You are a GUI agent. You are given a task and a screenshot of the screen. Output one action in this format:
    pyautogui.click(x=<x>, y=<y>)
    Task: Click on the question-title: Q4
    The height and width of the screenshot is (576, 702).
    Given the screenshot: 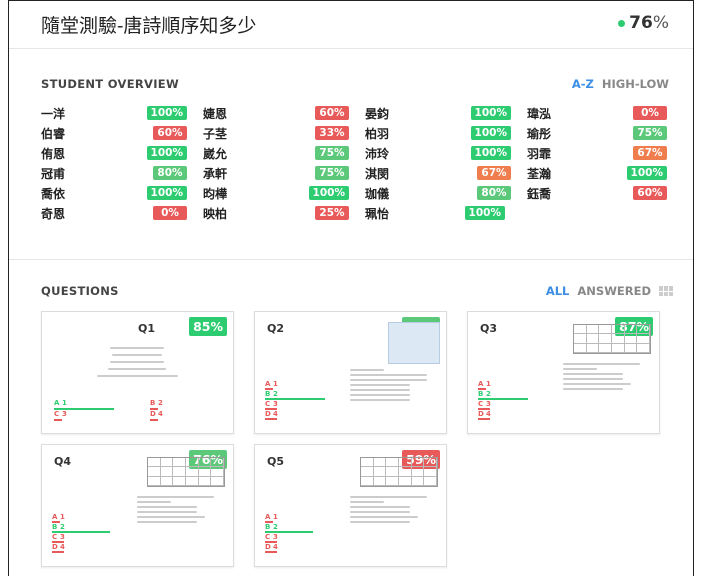 What is the action you would take?
    pyautogui.click(x=63, y=461)
    